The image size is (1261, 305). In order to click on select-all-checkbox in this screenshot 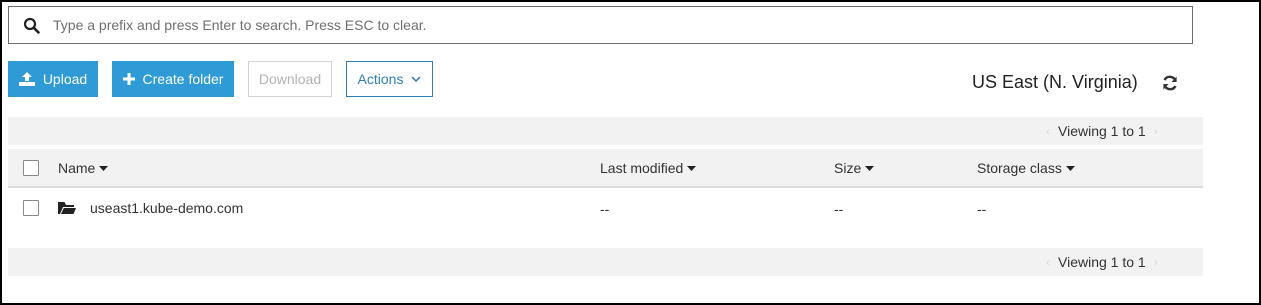, I will do `click(31, 168)`.